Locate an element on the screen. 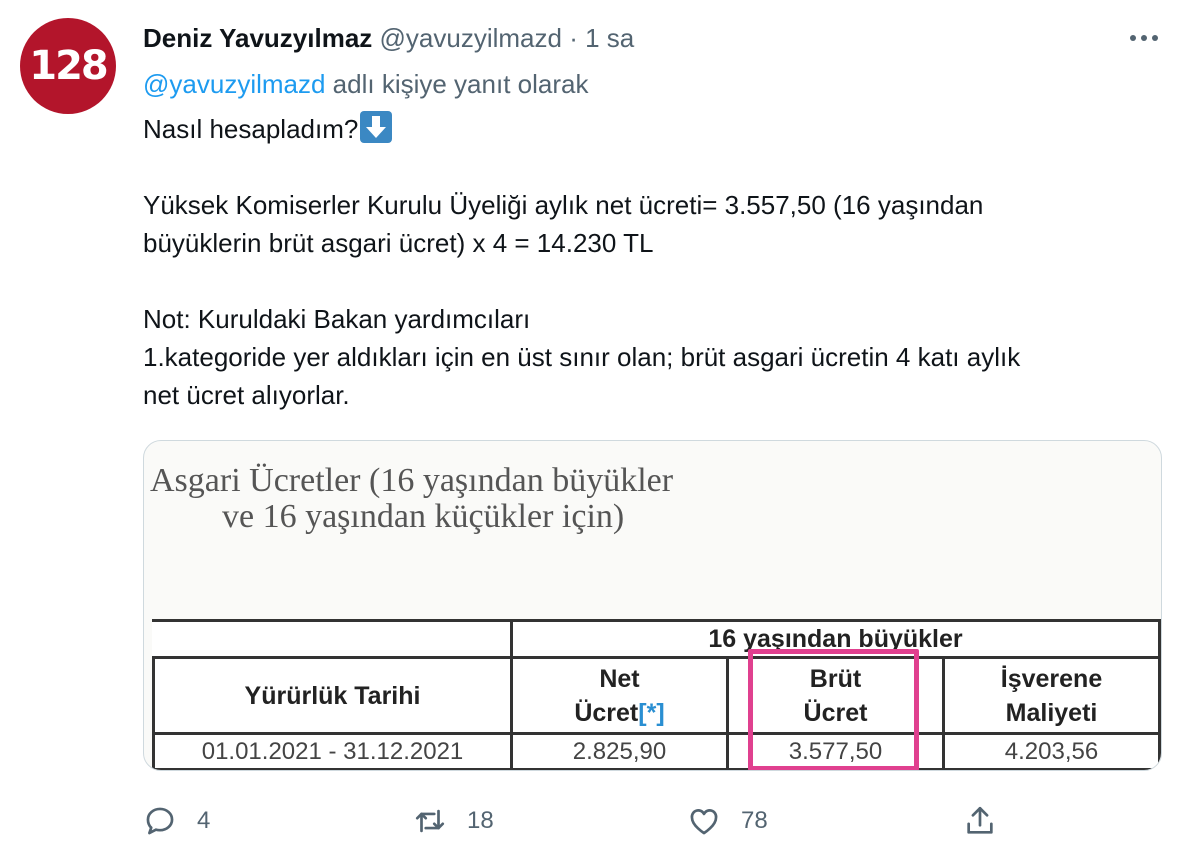 The width and height of the screenshot is (1200, 862). reply-count: 4 is located at coordinates (204, 820).